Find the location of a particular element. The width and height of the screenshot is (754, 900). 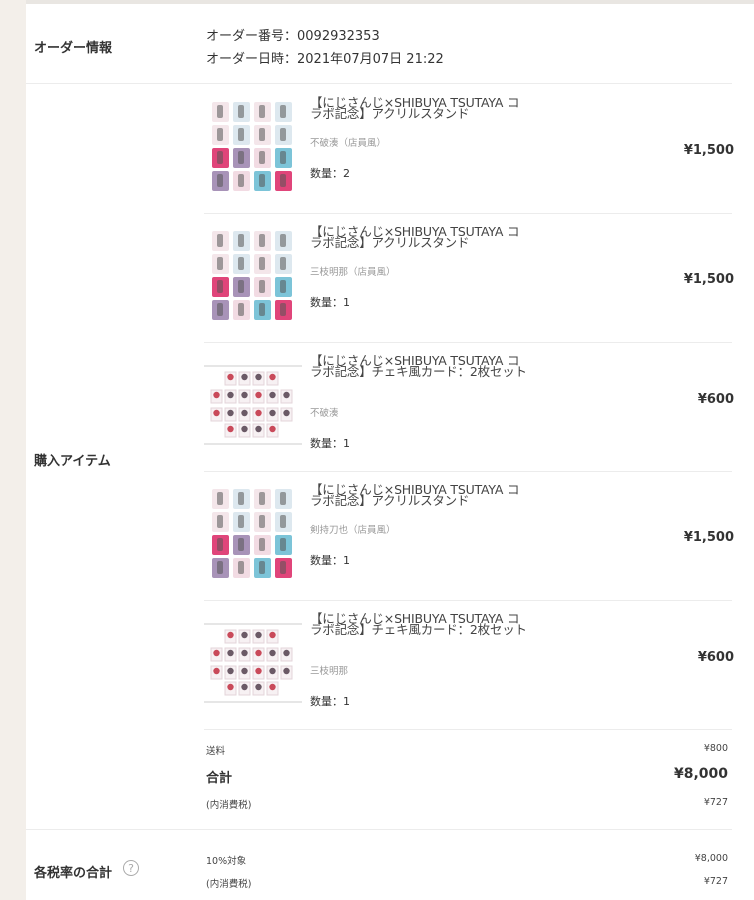

shipping-value: ¥800 is located at coordinates (715, 748).